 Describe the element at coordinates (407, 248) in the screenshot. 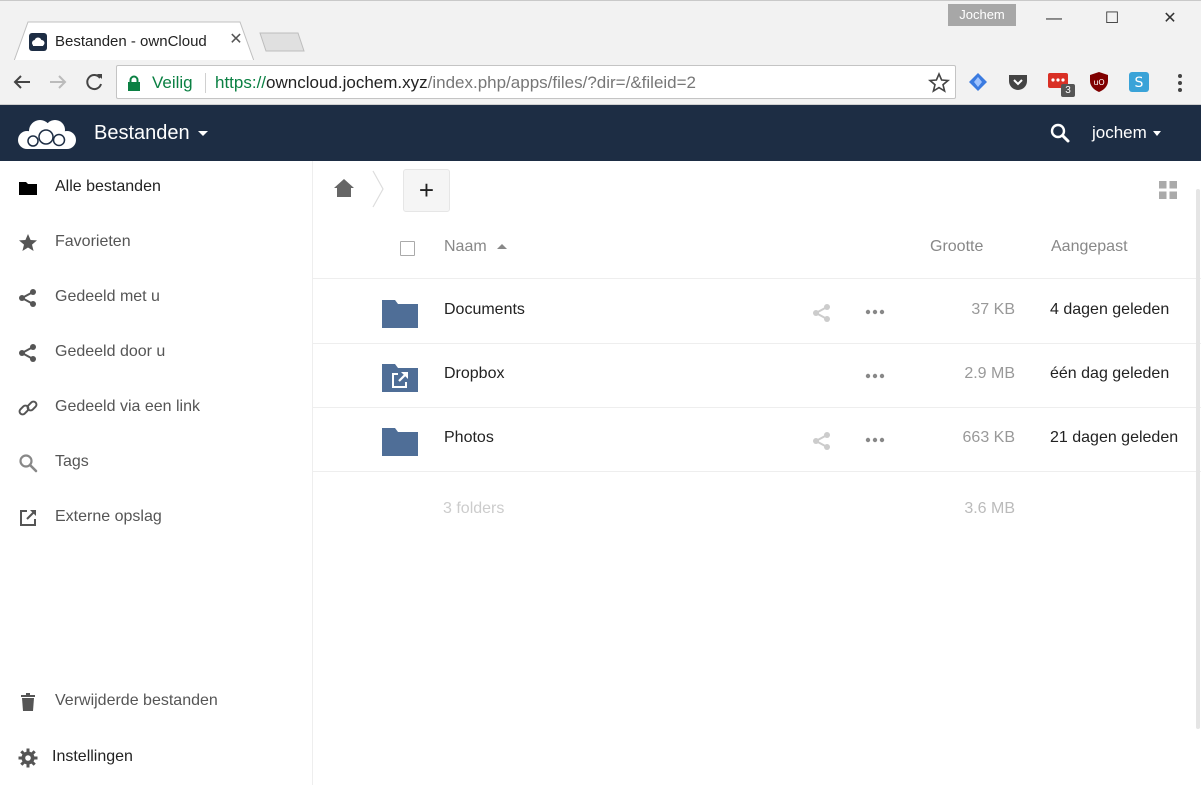

I see `select-all-checkbox` at that location.